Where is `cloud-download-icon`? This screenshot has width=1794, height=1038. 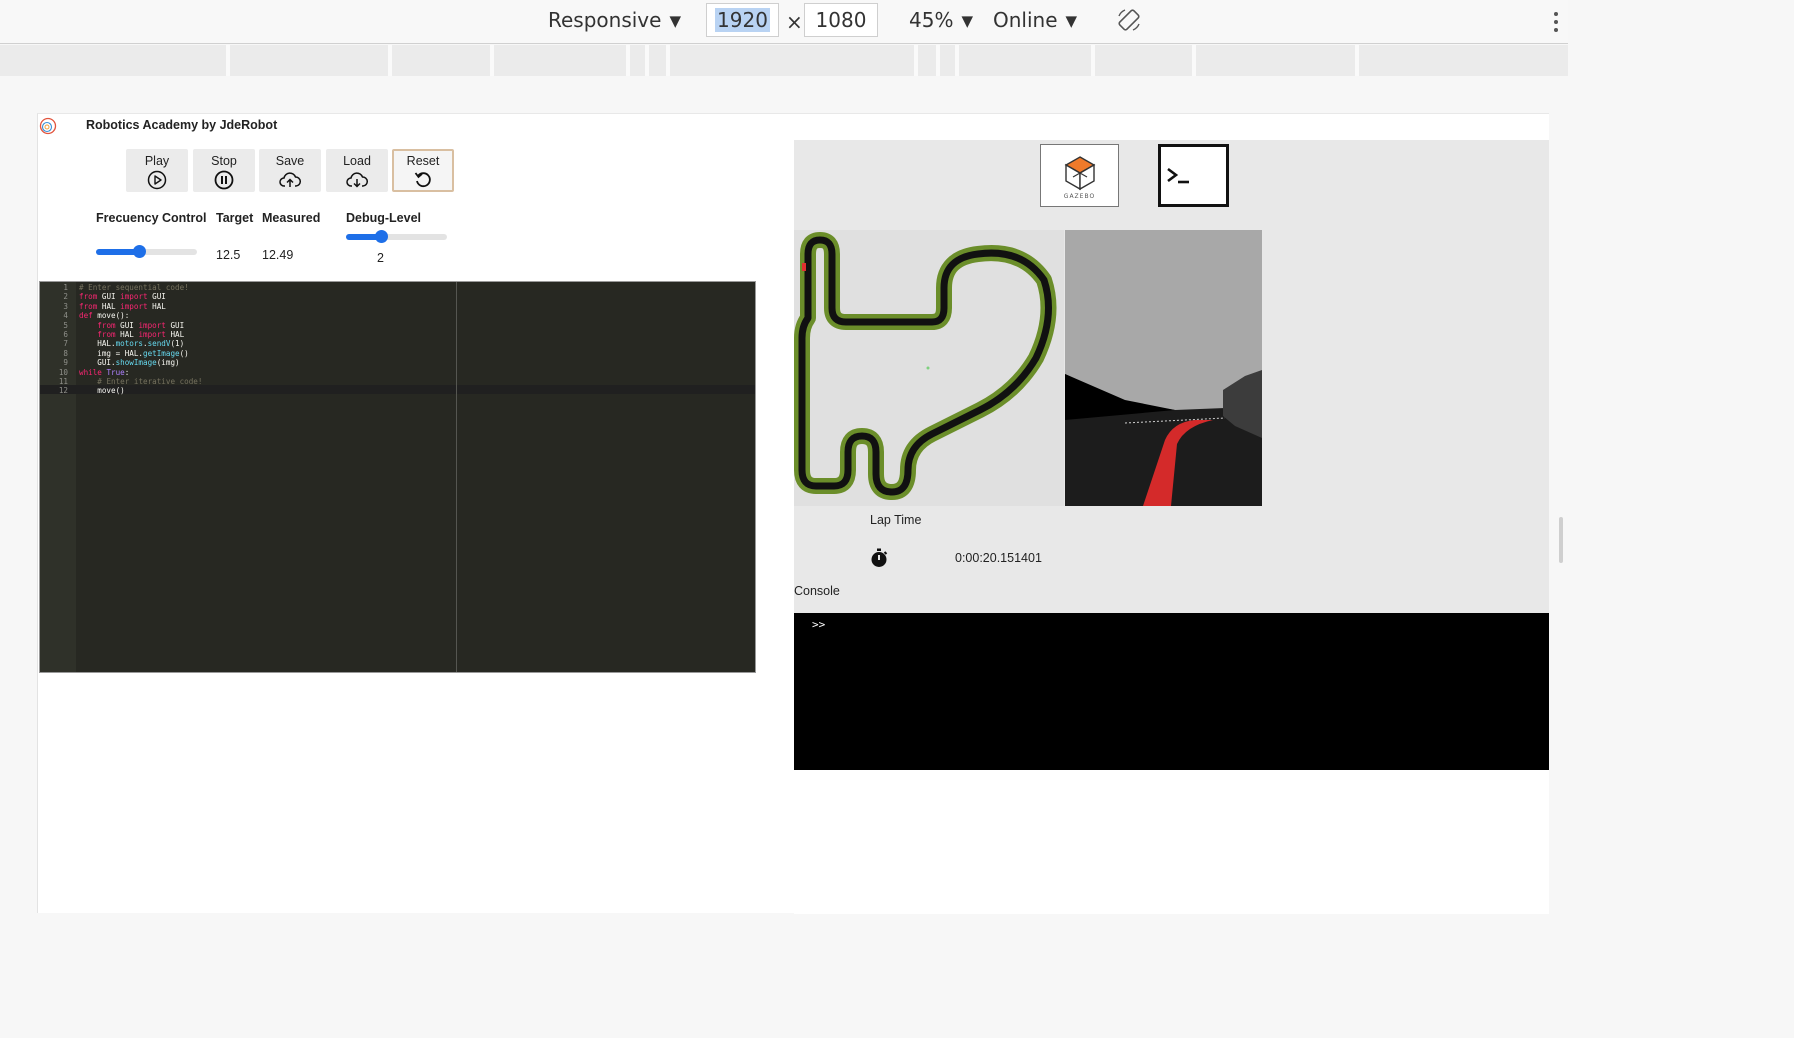
cloud-download-icon is located at coordinates (357, 180).